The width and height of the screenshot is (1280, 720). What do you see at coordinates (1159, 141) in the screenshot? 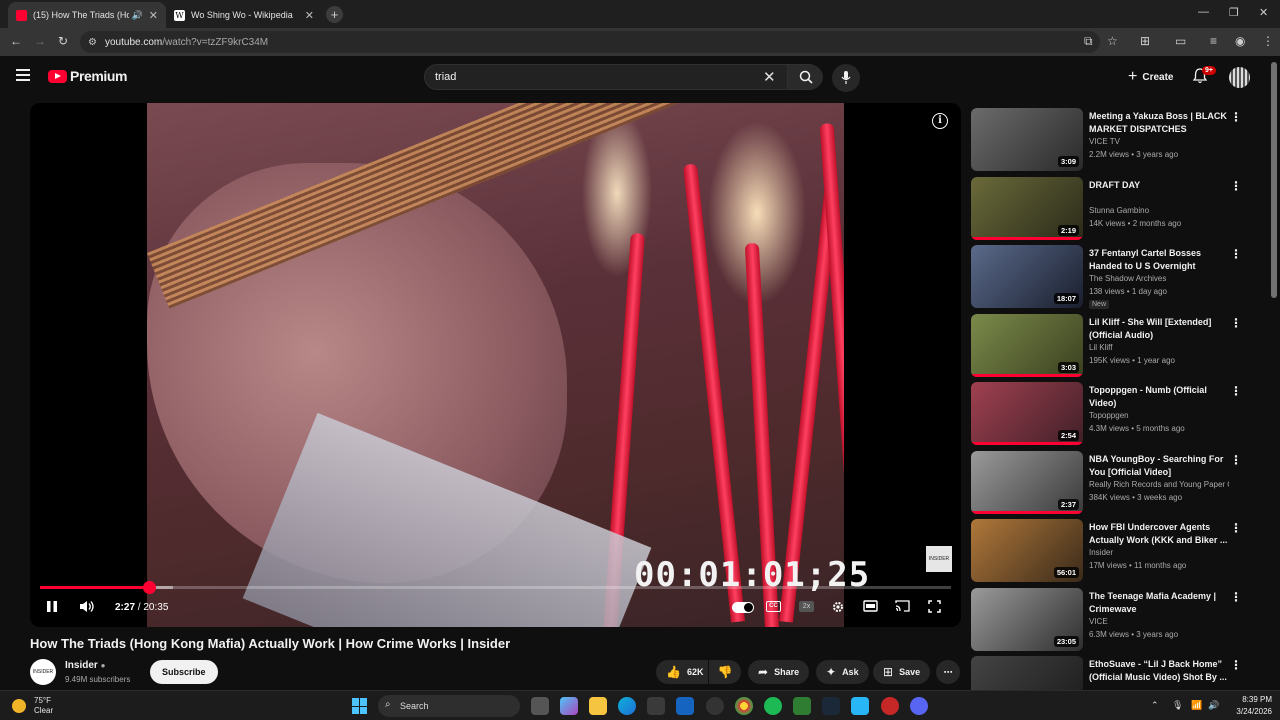
I see `related-channel: VICE TV` at bounding box center [1159, 141].